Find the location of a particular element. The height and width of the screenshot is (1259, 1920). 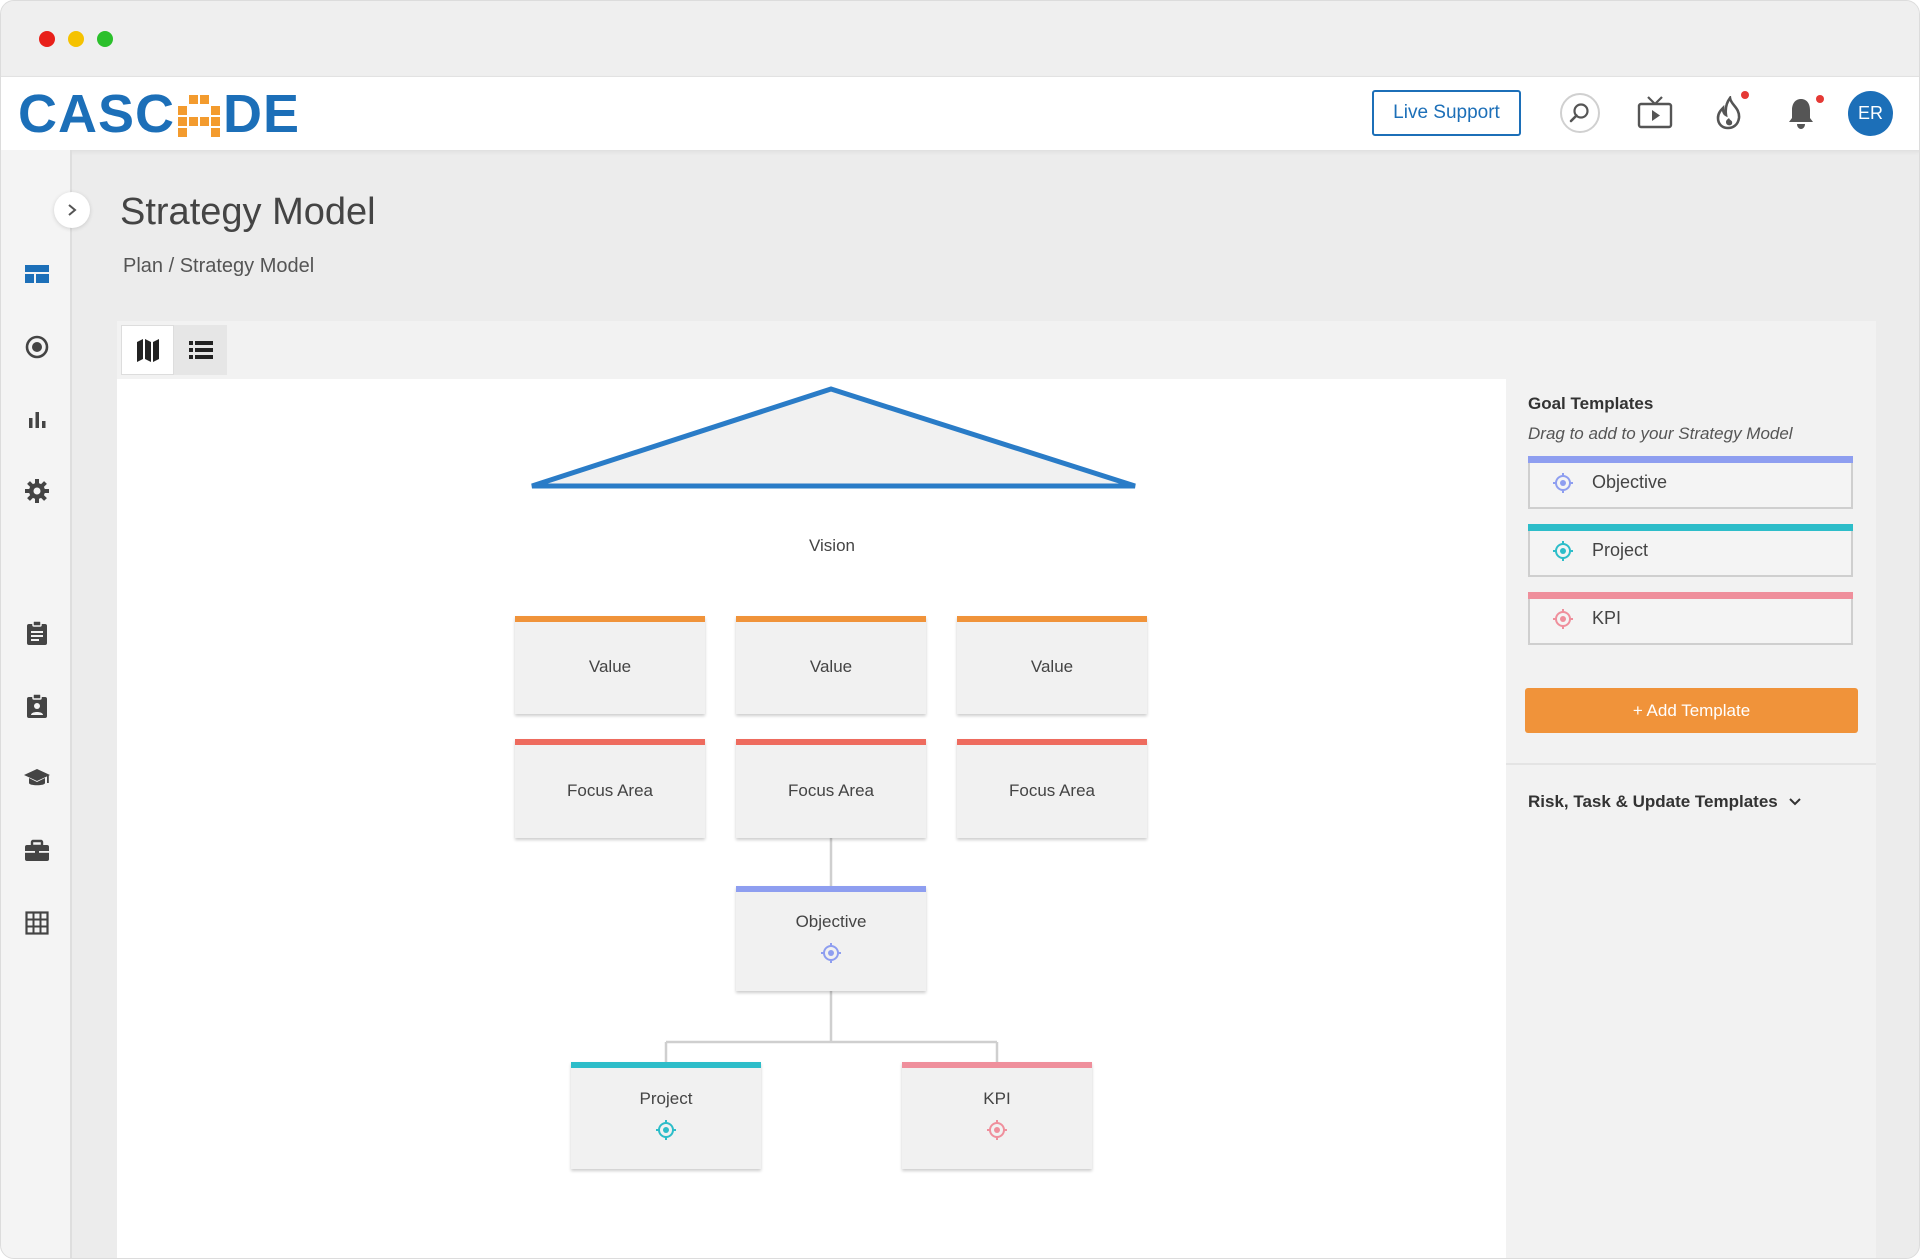

settings-icon is located at coordinates (37, 491).